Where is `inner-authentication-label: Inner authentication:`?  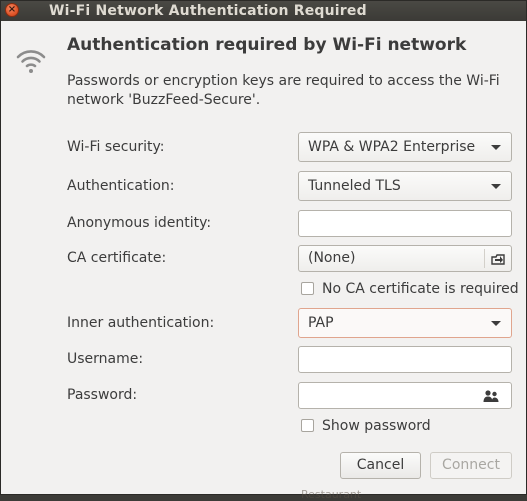
inner-authentication-label: Inner authentication: is located at coordinates (141, 323).